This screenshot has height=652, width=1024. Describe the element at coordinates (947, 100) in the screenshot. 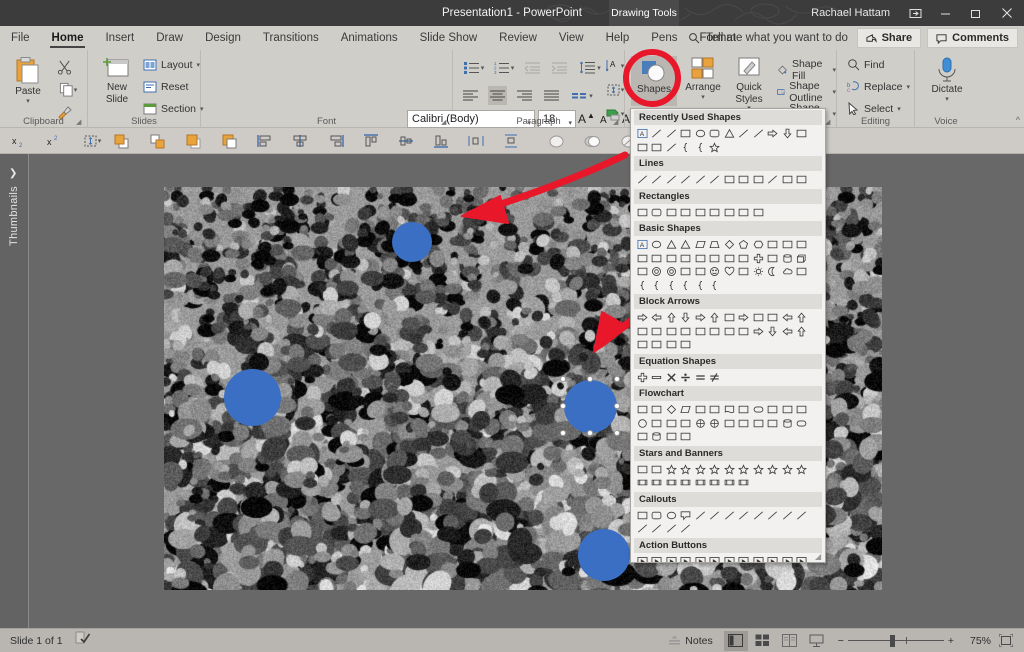

I see `dictate-caret-icon: ▾` at that location.